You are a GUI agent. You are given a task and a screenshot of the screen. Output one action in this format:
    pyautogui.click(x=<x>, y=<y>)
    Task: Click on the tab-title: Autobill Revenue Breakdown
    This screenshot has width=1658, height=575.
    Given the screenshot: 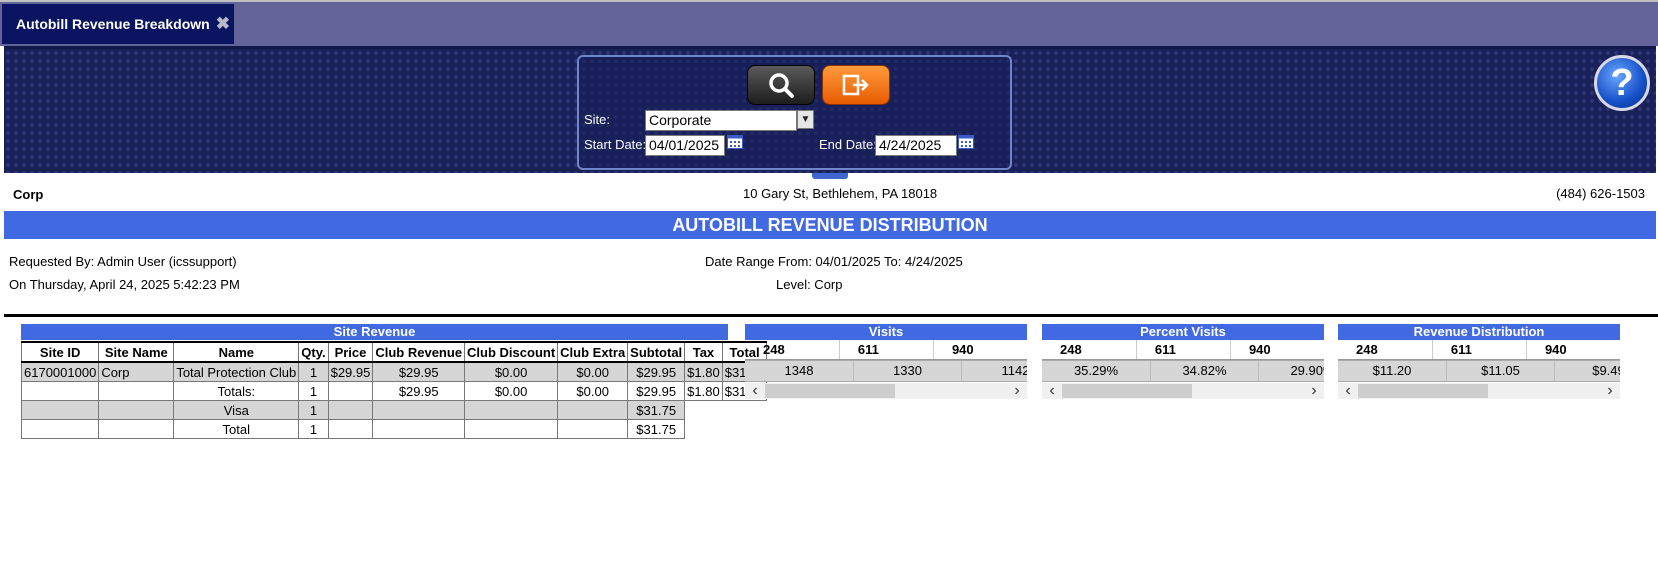 What is the action you would take?
    pyautogui.click(x=113, y=24)
    